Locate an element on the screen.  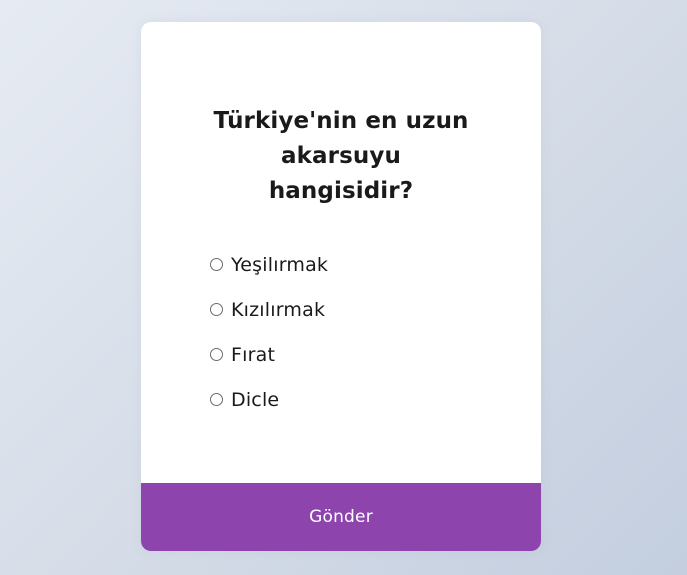
answer-option-dicle: Dicle is located at coordinates (340, 399).